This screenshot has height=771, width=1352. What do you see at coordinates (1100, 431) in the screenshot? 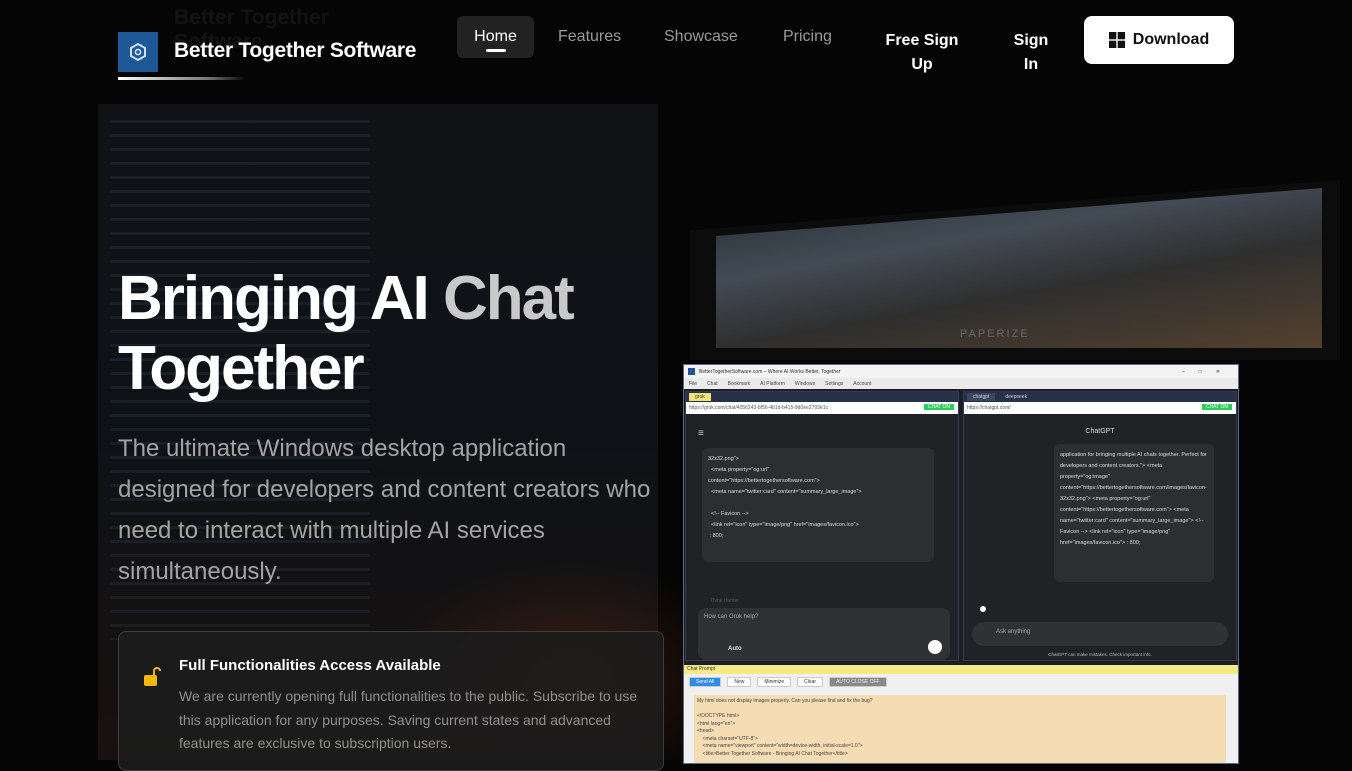
I see `chatgpt-title: ChatGPT` at bounding box center [1100, 431].